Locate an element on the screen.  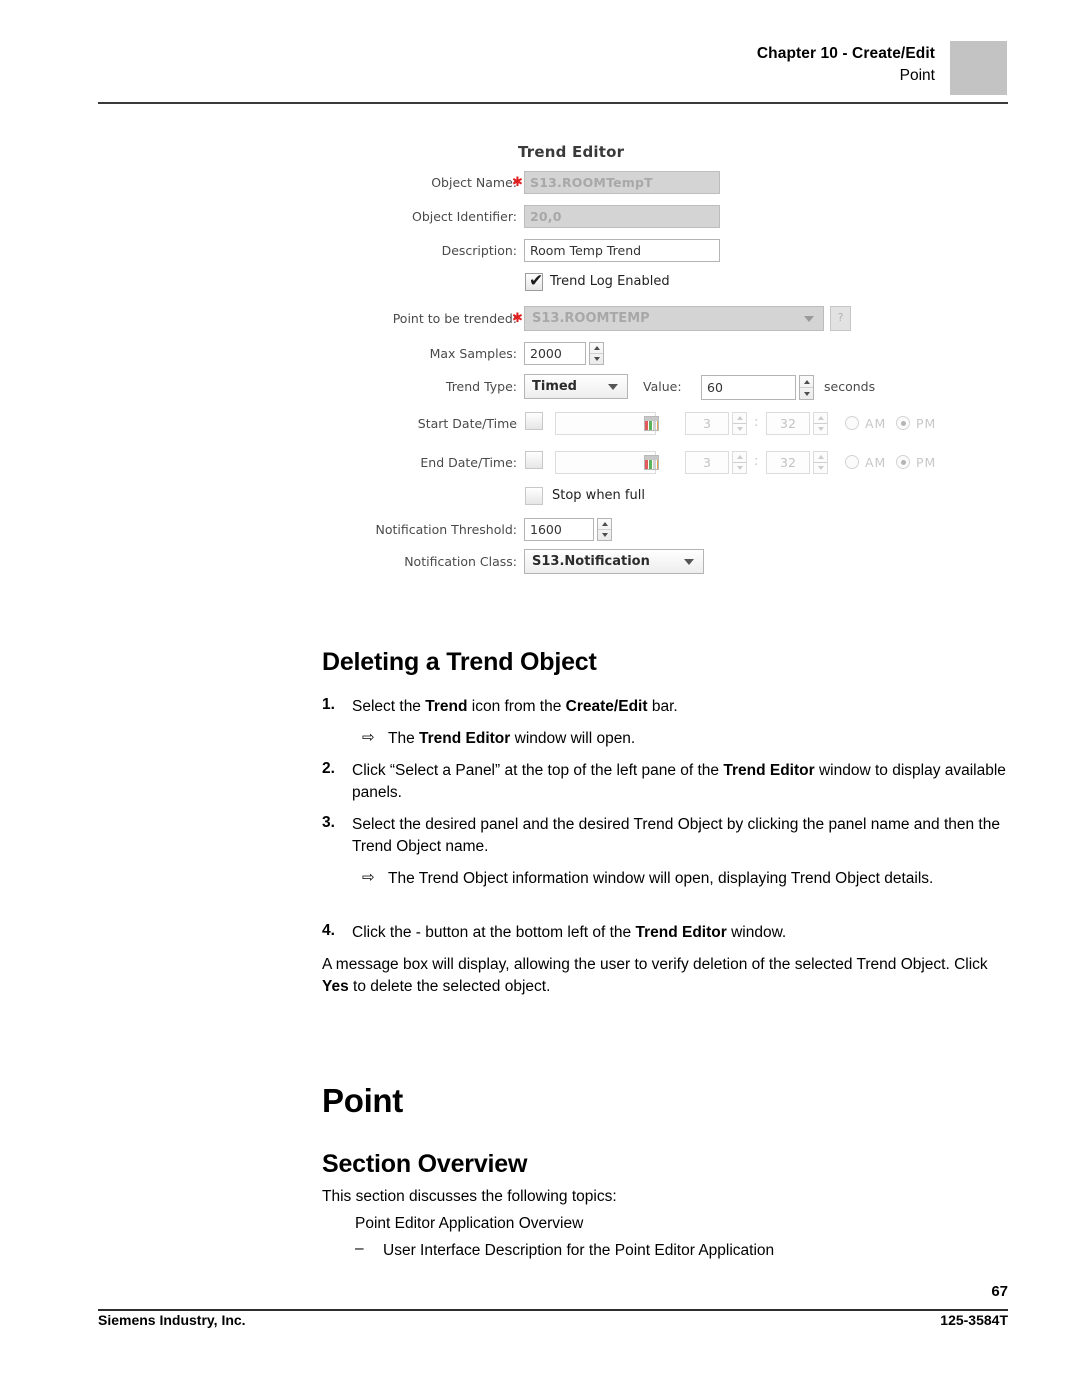
start-minute-stepper is located at coordinates (820, 423).